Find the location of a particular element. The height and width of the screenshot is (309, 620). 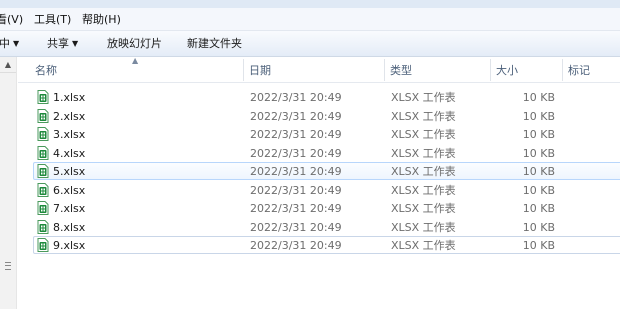

column-header-type: 类型 is located at coordinates (401, 71).